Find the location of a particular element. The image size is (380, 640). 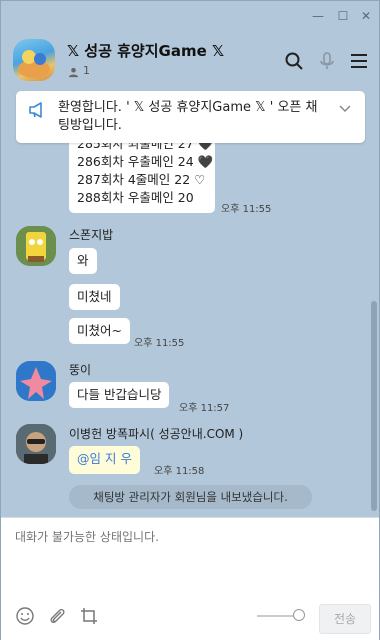

patrick-avatar-image is located at coordinates (36, 381).